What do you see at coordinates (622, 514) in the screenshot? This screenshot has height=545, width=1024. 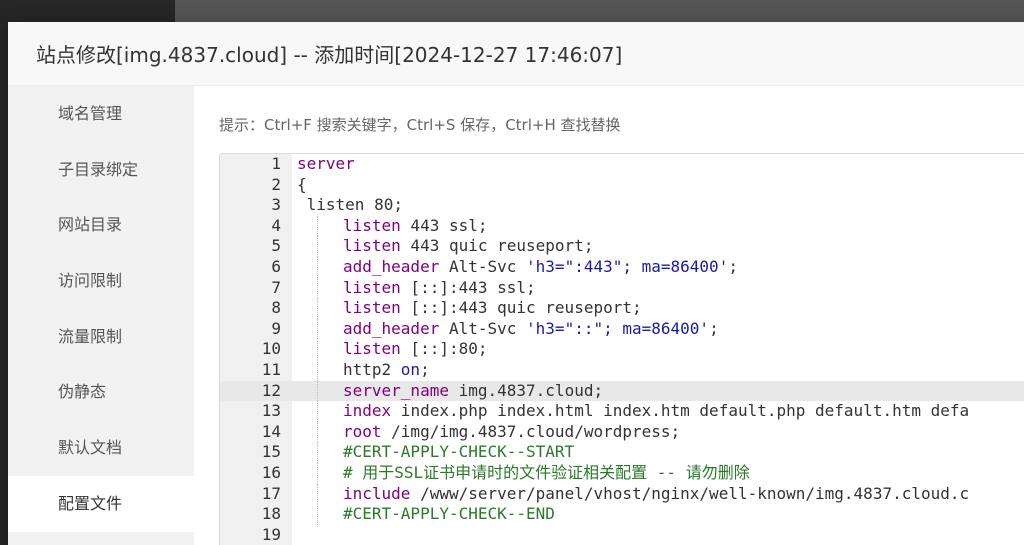 I see `code-line: 18 #CERT-APPLY-CHECK--END` at bounding box center [622, 514].